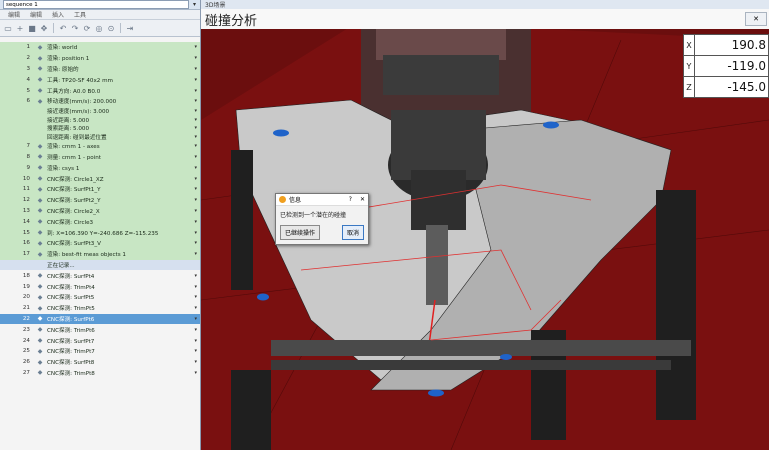 The height and width of the screenshot is (450, 769). I want to click on row-label: 到: X=106.390 Y=-240.686 Z=-115.235, so click(103, 233).